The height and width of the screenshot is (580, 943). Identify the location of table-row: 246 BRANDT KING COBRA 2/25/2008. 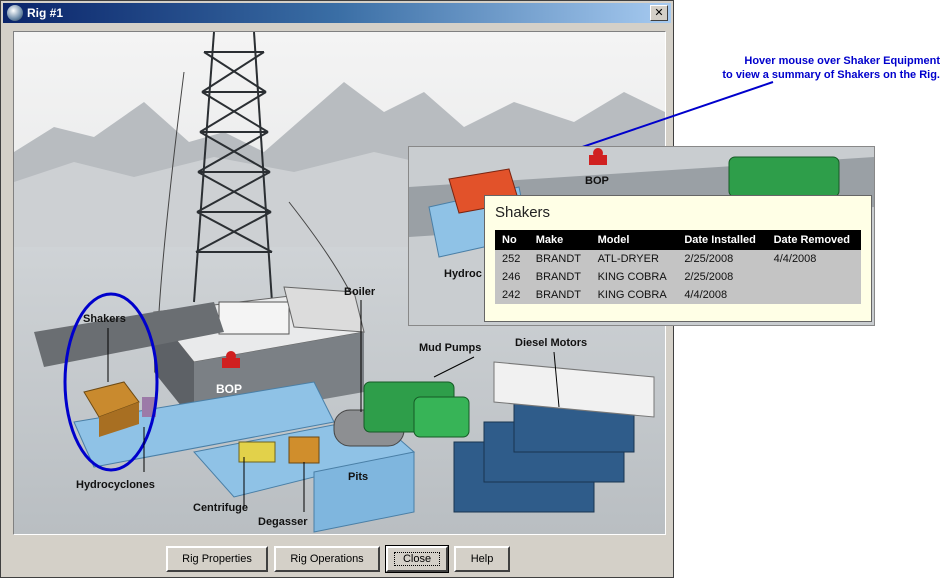
(678, 277).